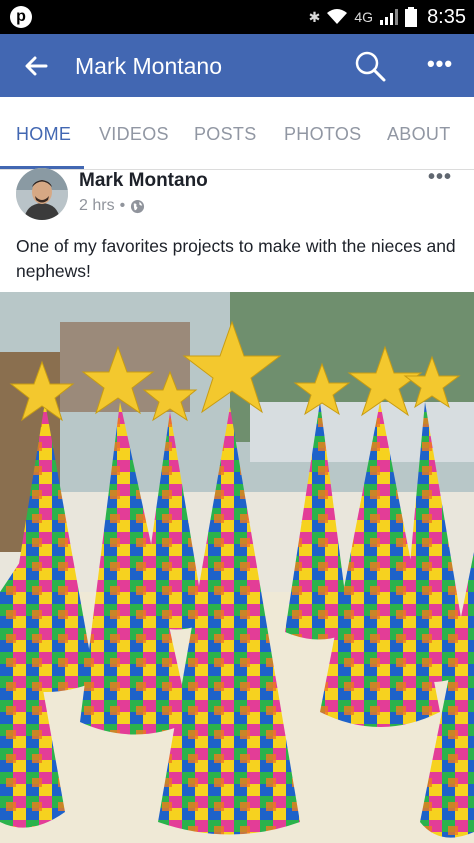 This screenshot has height=843, width=474. Describe the element at coordinates (440, 177) in the screenshot. I see `post-options-button: •••` at that location.